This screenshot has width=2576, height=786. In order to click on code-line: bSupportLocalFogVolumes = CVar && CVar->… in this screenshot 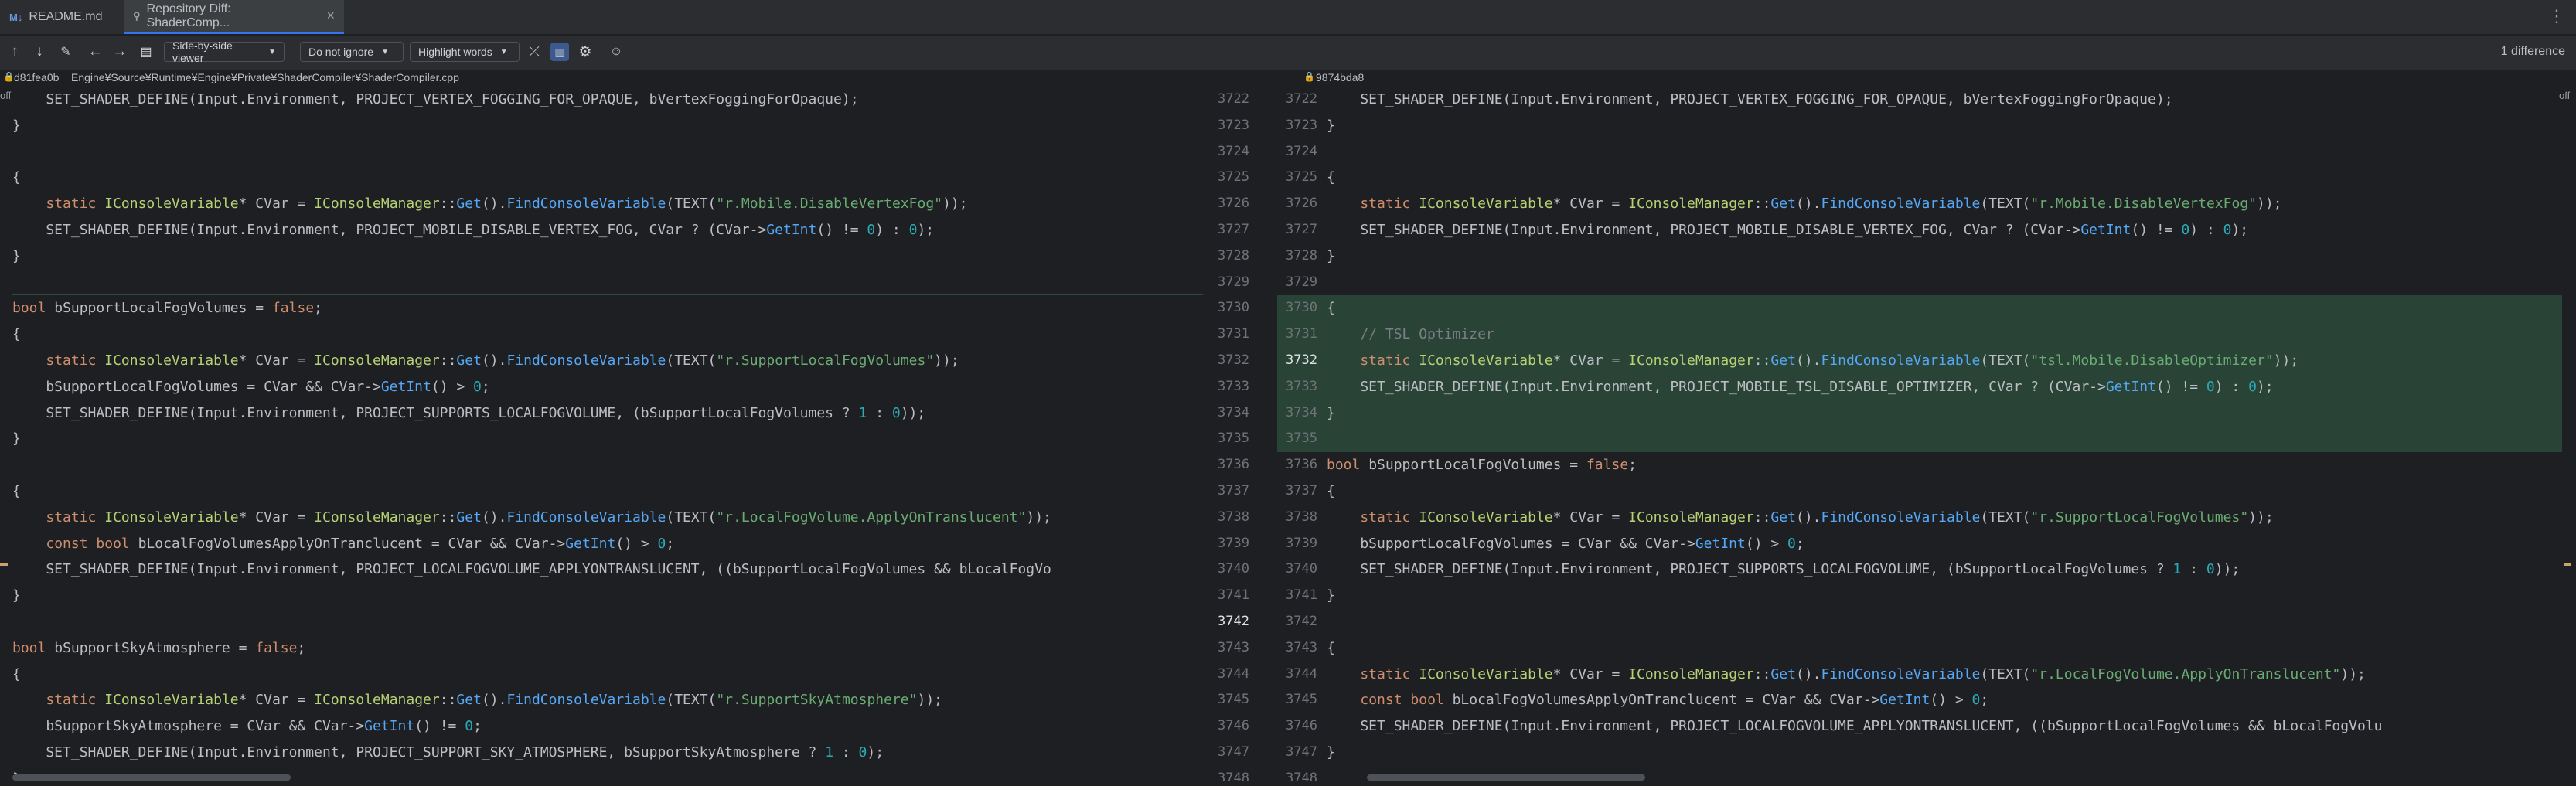, I will do `click(1565, 543)`.